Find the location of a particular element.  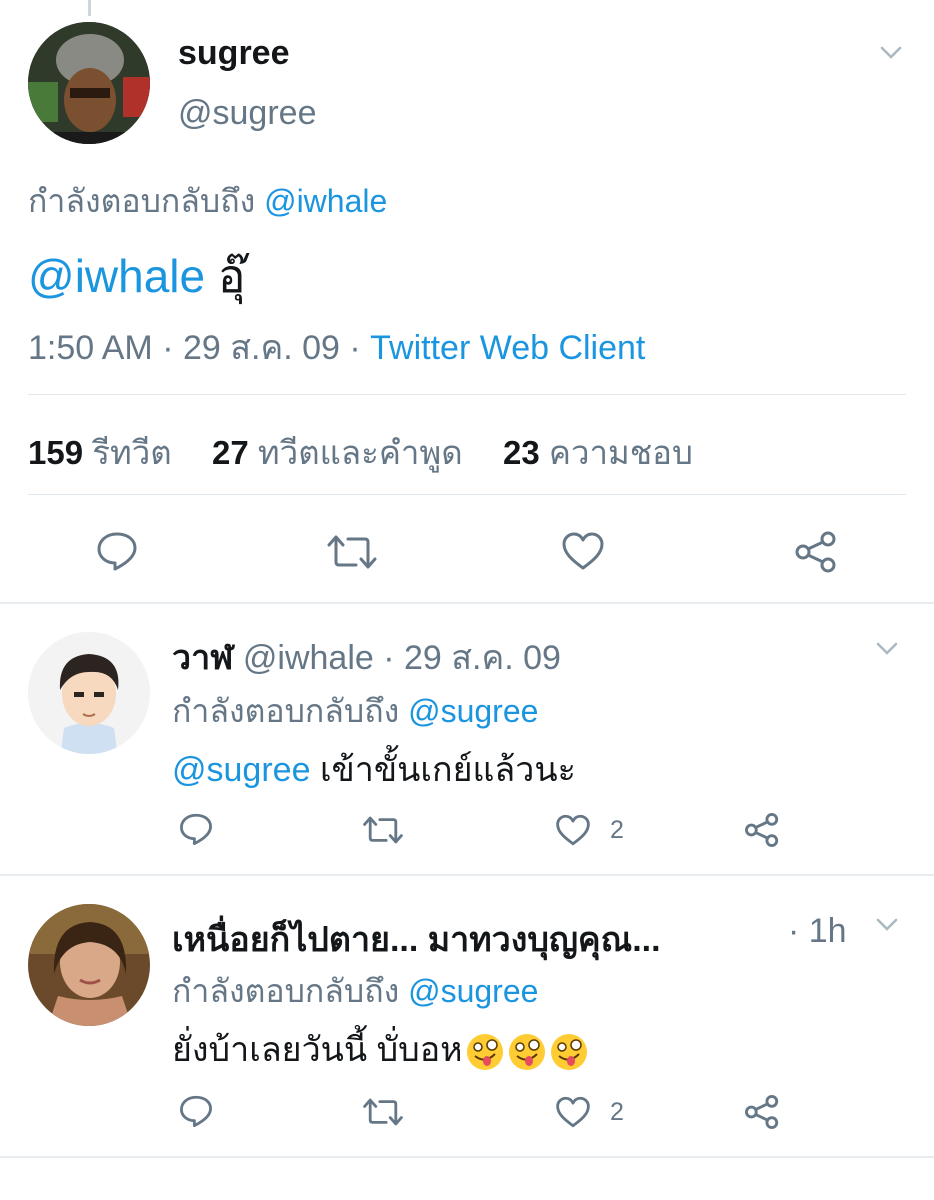

likes-count: 23 is located at coordinates (521, 452).